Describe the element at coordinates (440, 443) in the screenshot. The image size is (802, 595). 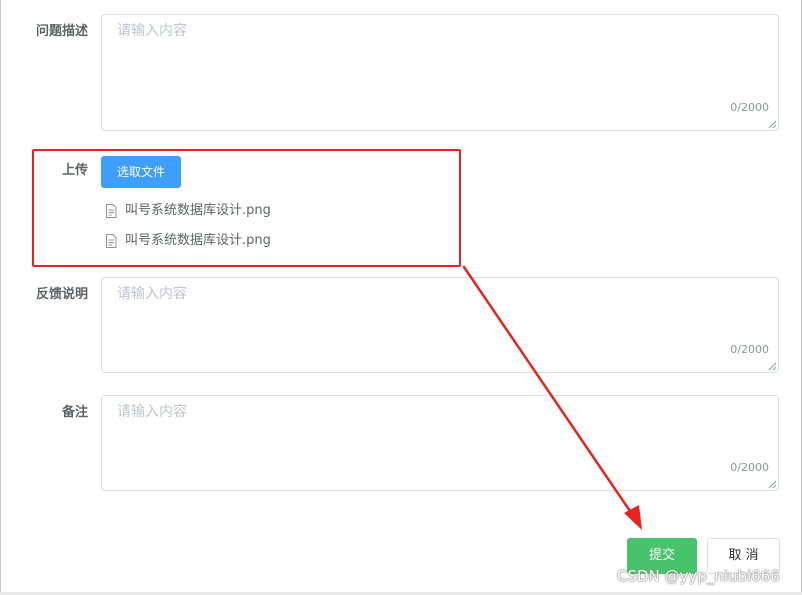
I see `remark-textarea: 请输入内容 0/2000` at that location.